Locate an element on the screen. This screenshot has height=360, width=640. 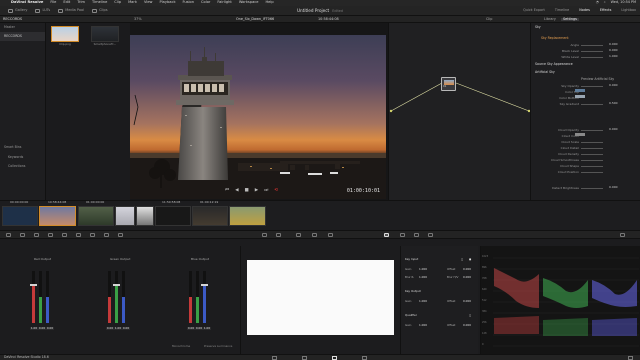
loop-icon: ⟲ is located at coordinates (276, 191).